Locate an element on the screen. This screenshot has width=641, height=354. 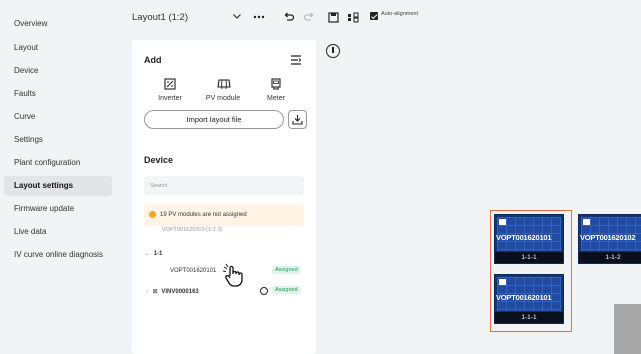
inverter-icon is located at coordinates (170, 84).